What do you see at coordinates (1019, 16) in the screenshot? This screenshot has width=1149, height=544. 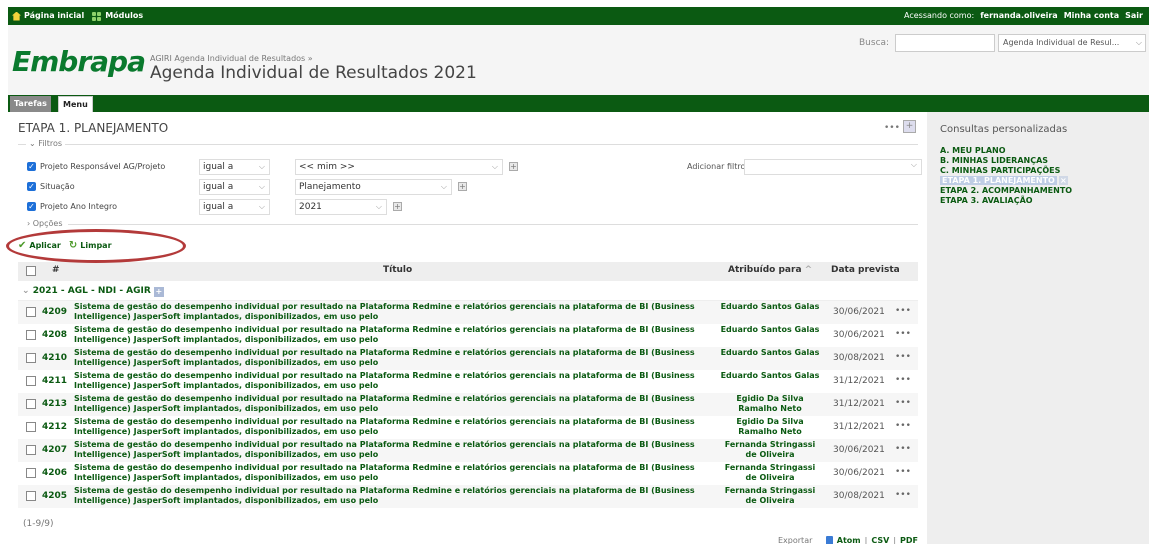 I see `user-link: fernanda.oliveira` at bounding box center [1019, 16].